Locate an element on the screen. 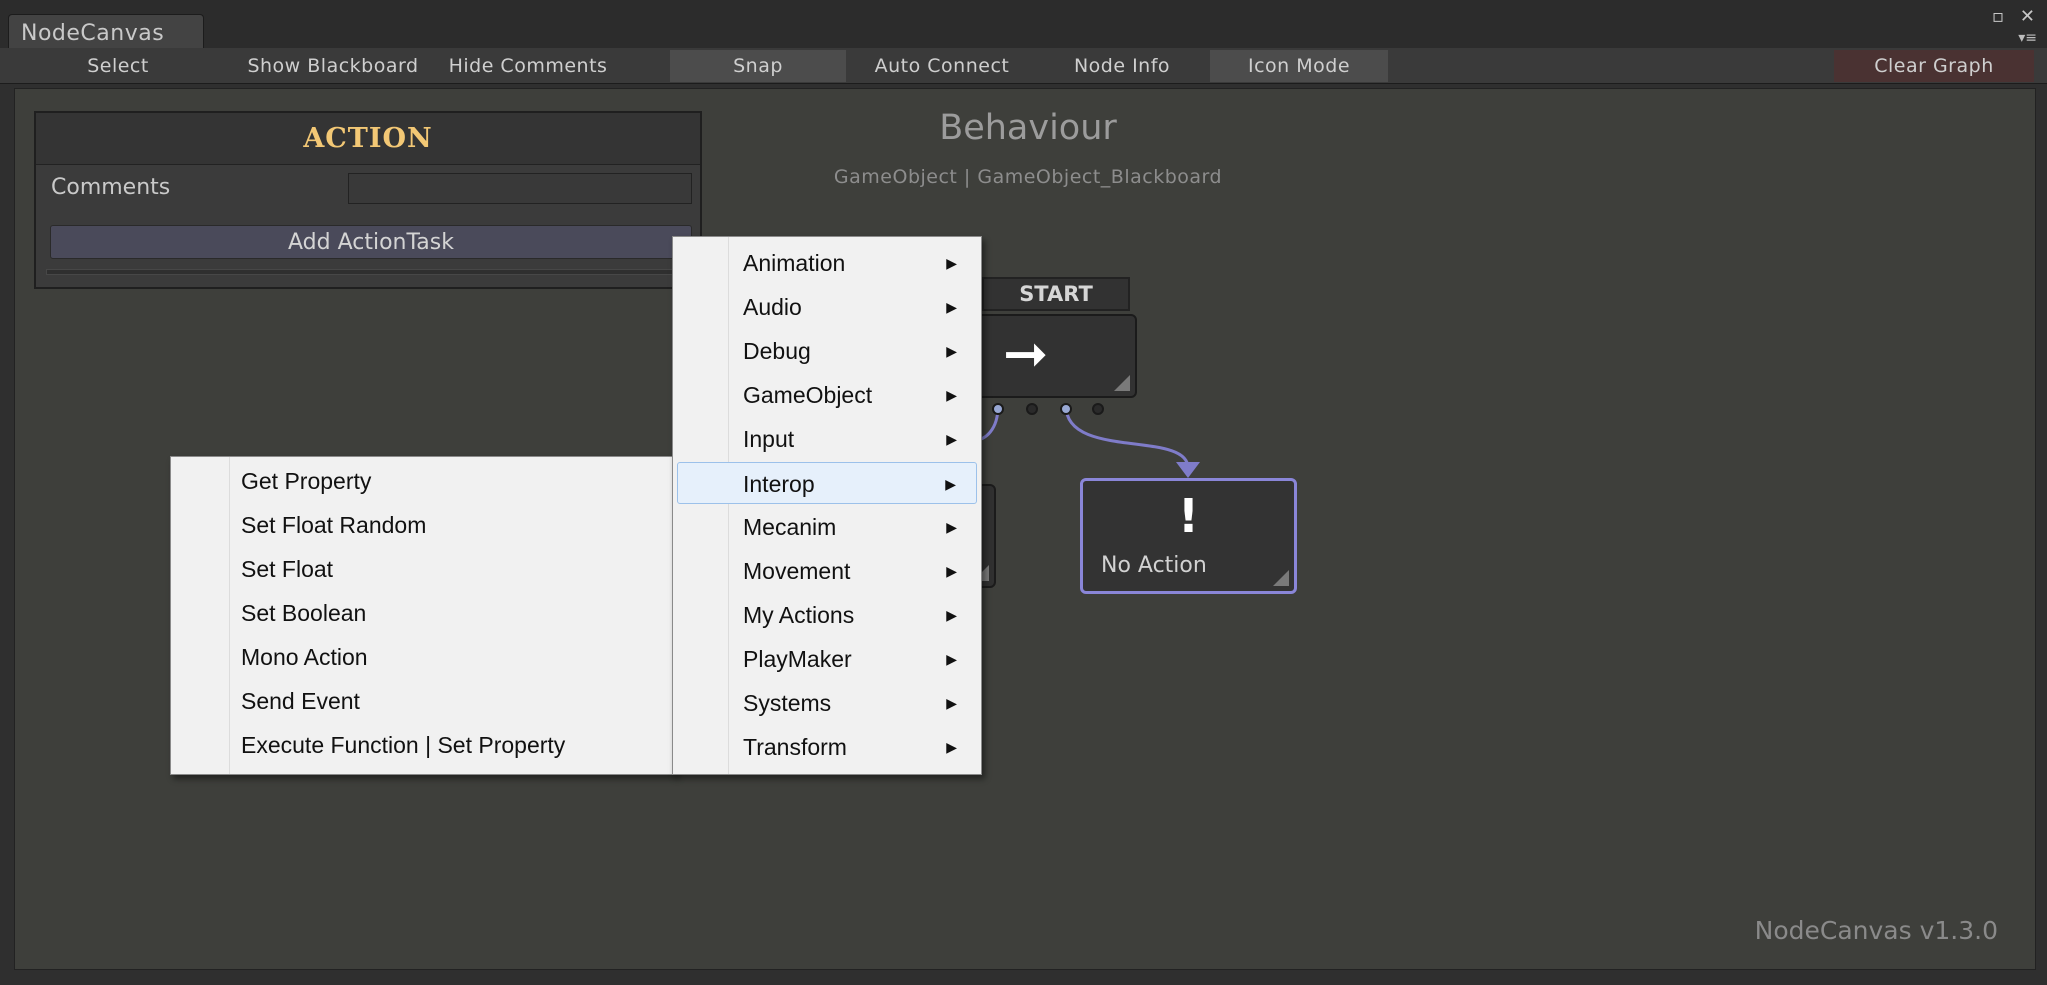 This screenshot has height=985, width=2047. no-action-label: No Action is located at coordinates (1154, 565).